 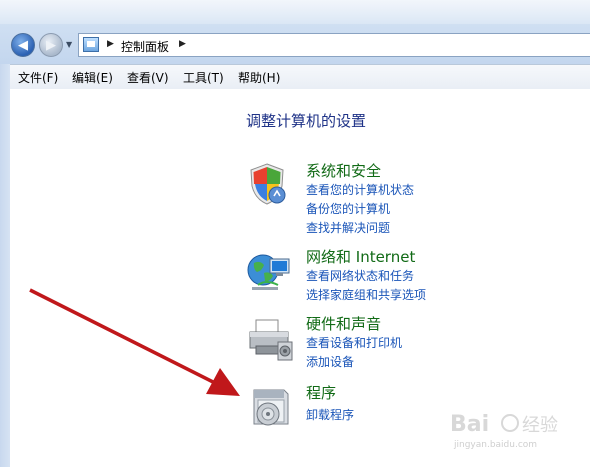 I want to click on annotation-arrow, so click(x=134, y=342).